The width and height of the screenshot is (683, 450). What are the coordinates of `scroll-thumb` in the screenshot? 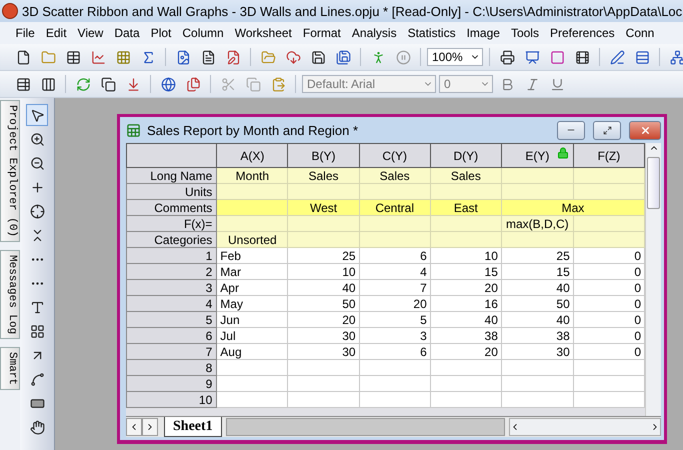 It's located at (653, 183).